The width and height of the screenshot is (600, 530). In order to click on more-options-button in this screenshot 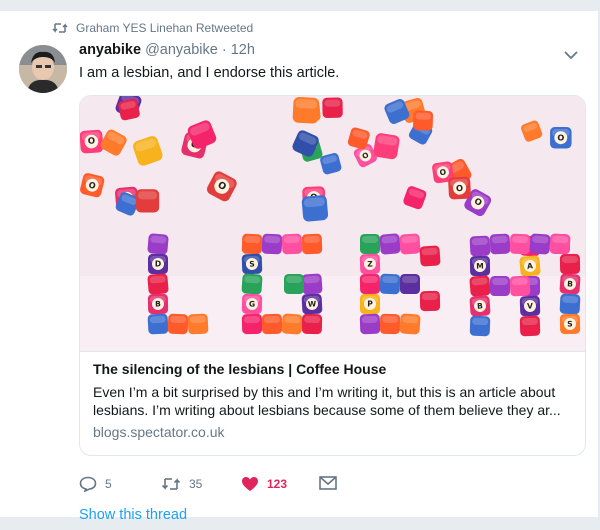, I will do `click(571, 56)`.